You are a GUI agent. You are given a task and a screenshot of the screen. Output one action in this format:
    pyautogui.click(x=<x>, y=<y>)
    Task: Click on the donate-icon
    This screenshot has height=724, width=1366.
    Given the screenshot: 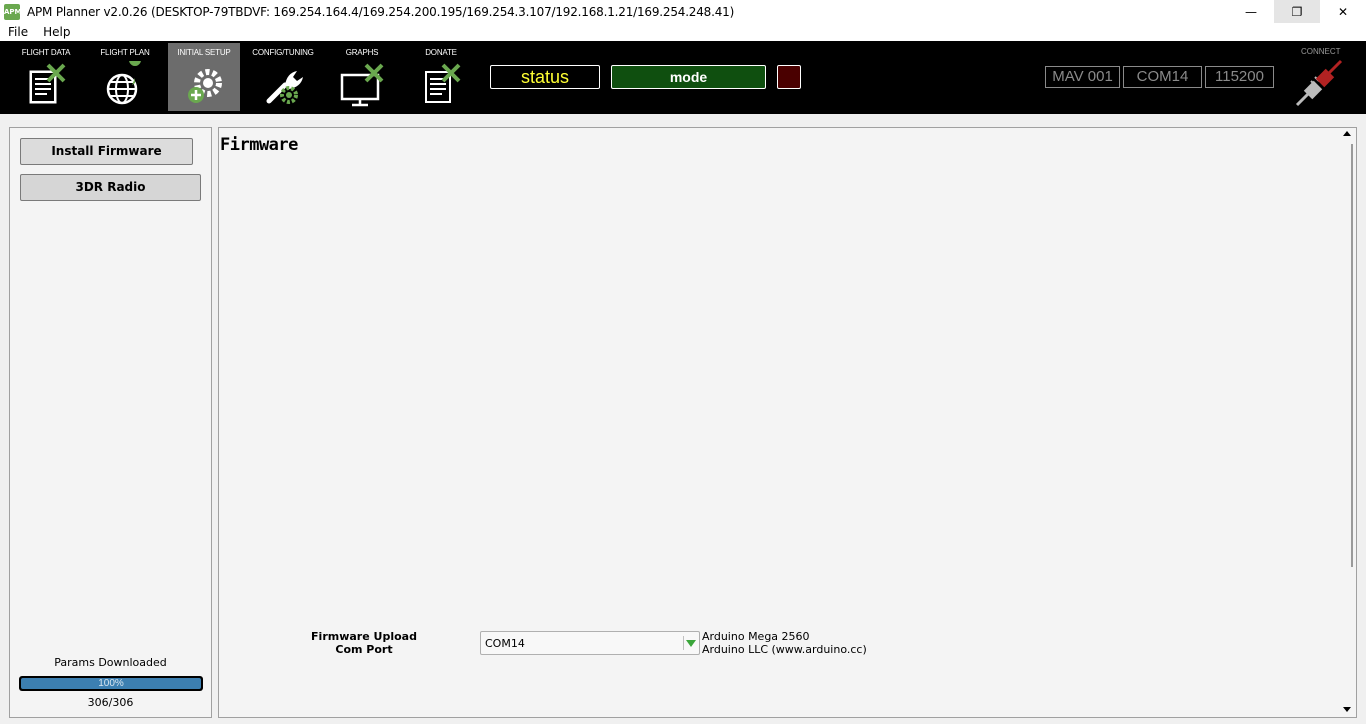 What is the action you would take?
    pyautogui.click(x=443, y=83)
    